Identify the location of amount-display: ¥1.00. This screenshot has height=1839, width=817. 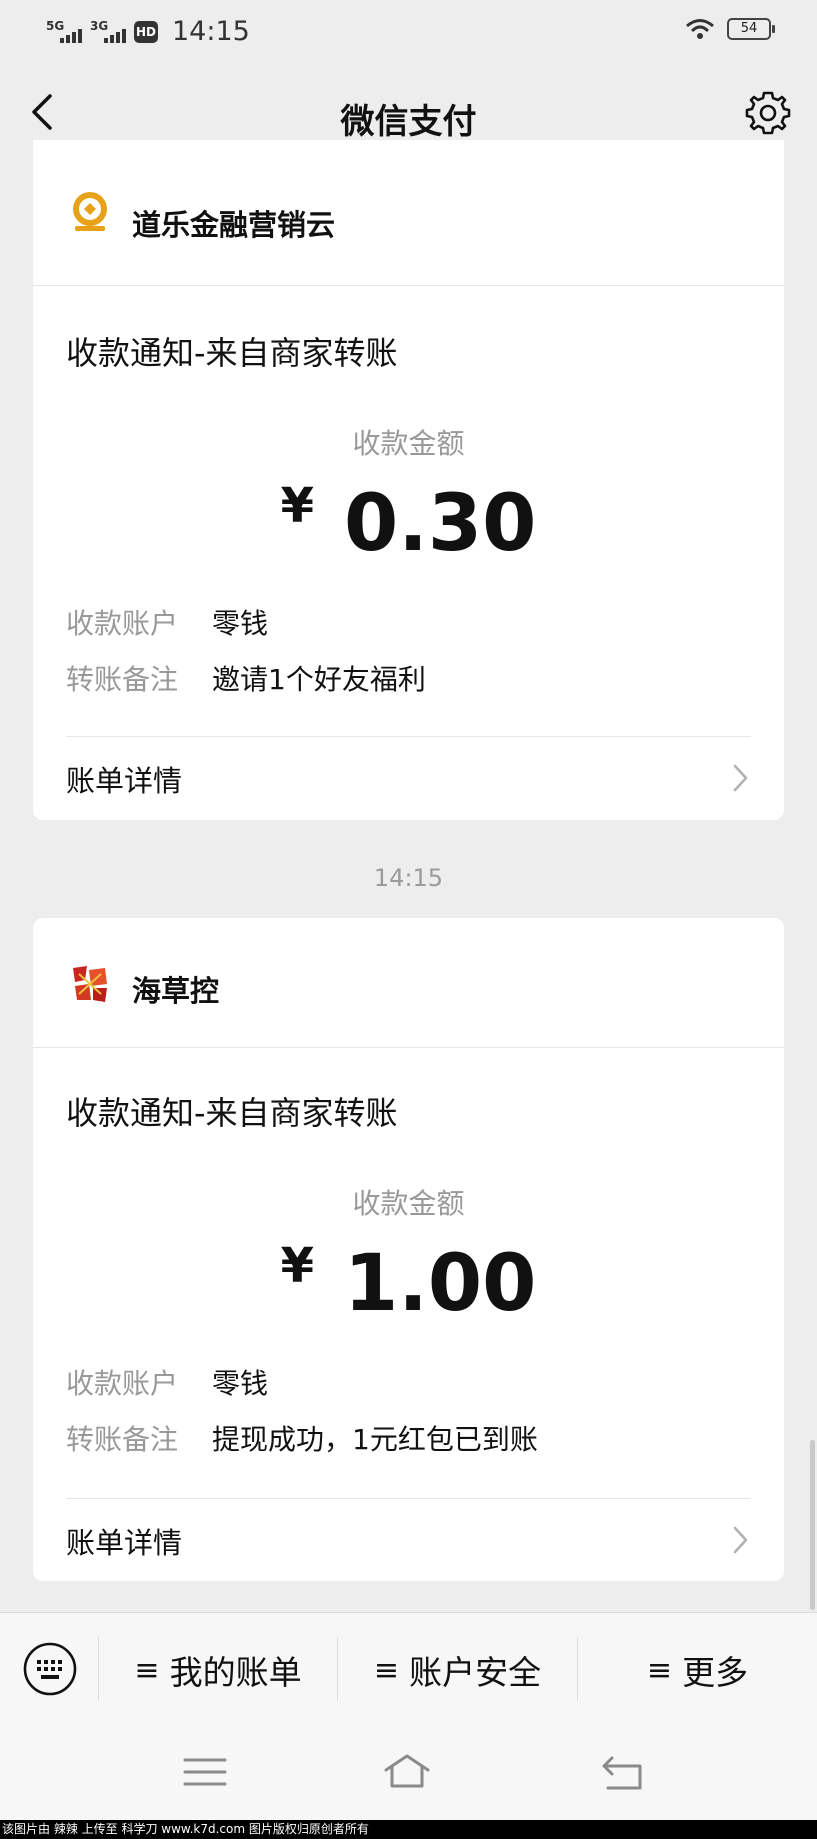
(408, 1283).